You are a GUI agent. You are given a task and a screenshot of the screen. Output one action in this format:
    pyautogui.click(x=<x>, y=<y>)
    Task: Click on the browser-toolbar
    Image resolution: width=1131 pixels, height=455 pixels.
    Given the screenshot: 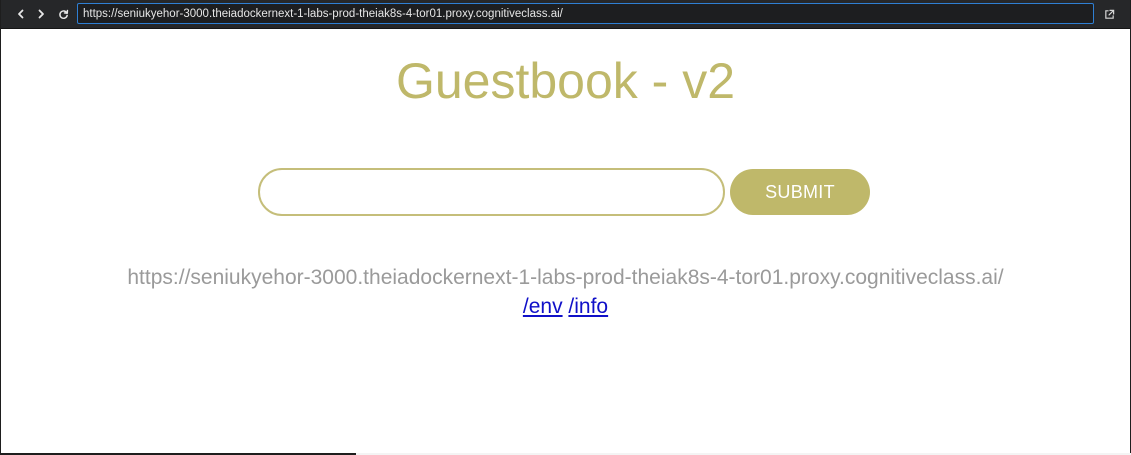 What is the action you would take?
    pyautogui.click(x=565, y=14)
    